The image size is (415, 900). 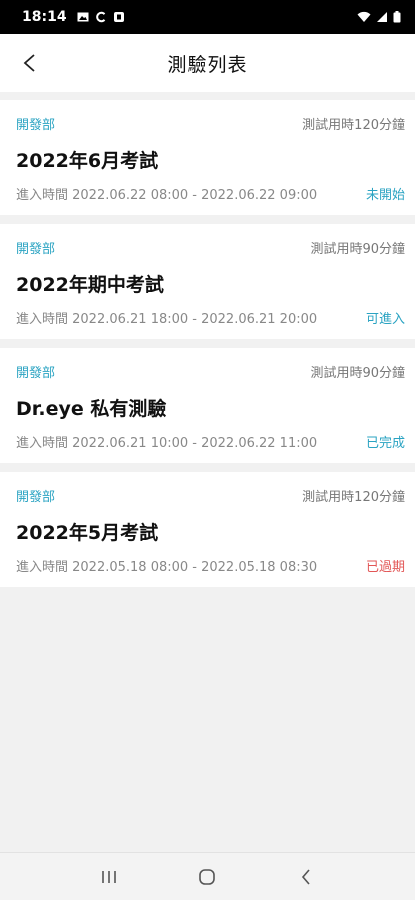 What do you see at coordinates (73, 17) in the screenshot?
I see `status-left: 18:14` at bounding box center [73, 17].